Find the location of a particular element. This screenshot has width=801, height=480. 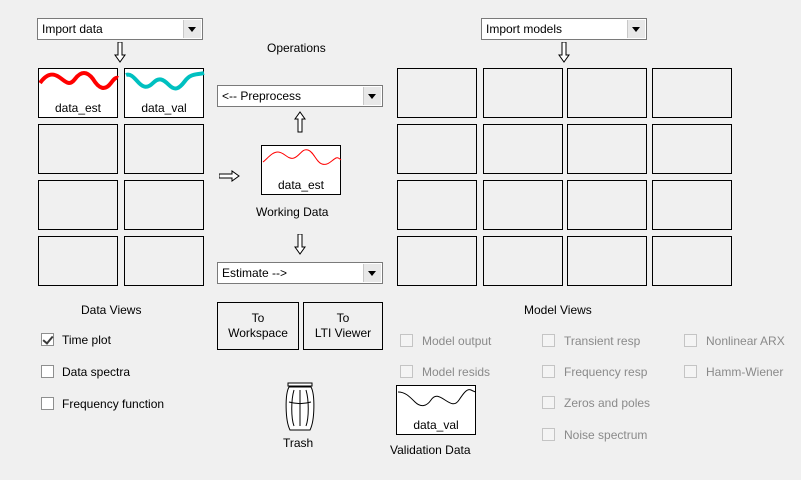

noise-spectrum-label: Noise spectrum is located at coordinates (606, 435).